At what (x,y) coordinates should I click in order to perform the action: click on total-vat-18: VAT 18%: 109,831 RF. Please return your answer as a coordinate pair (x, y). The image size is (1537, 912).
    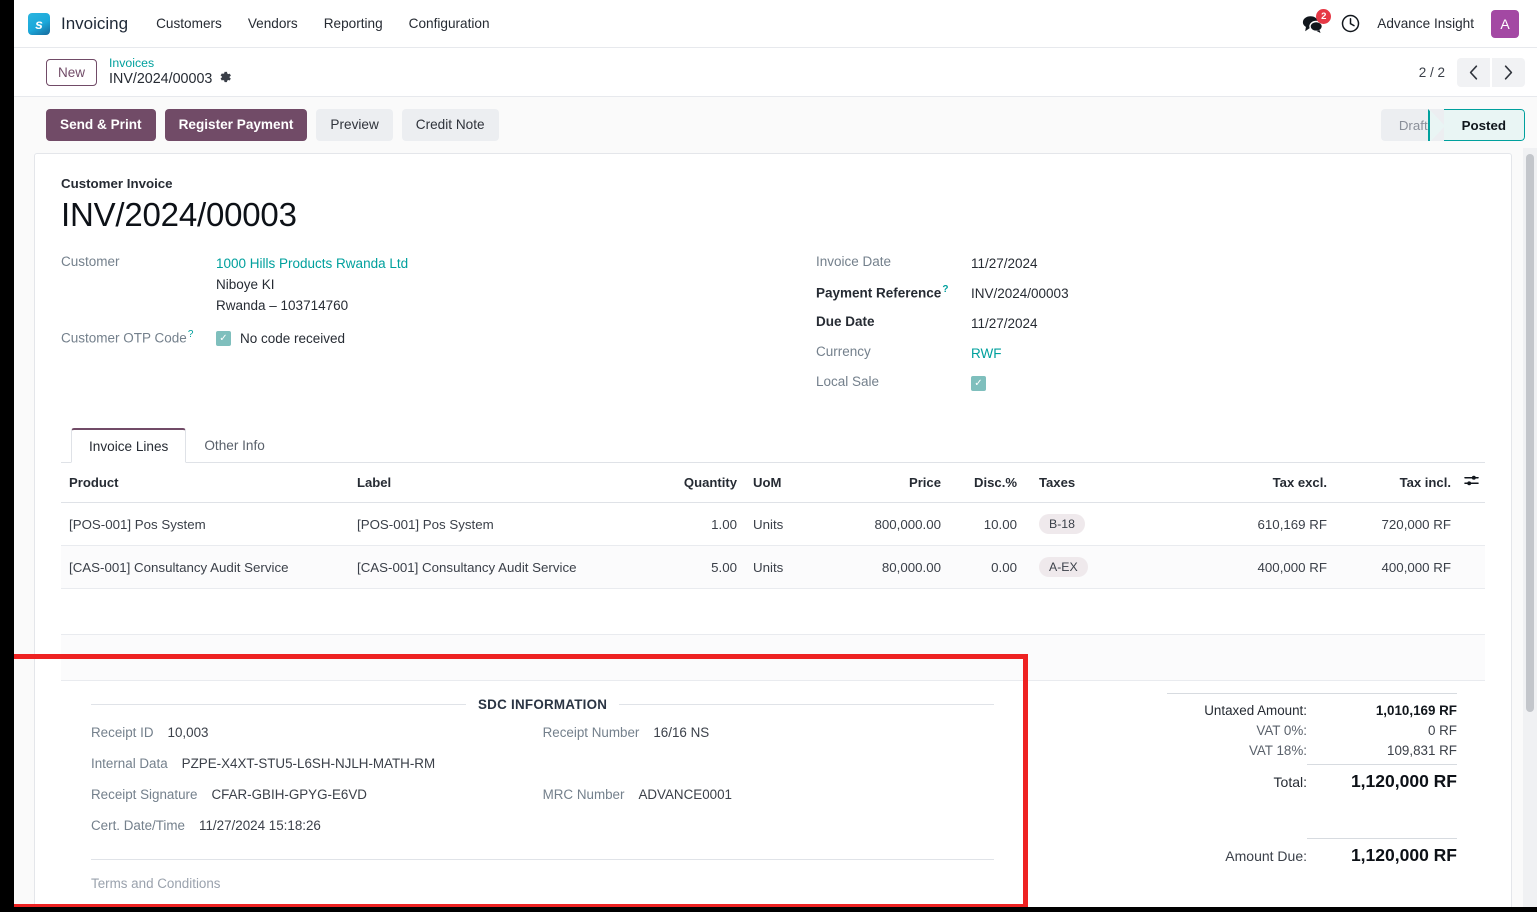
    Looking at the image, I should click on (1245, 750).